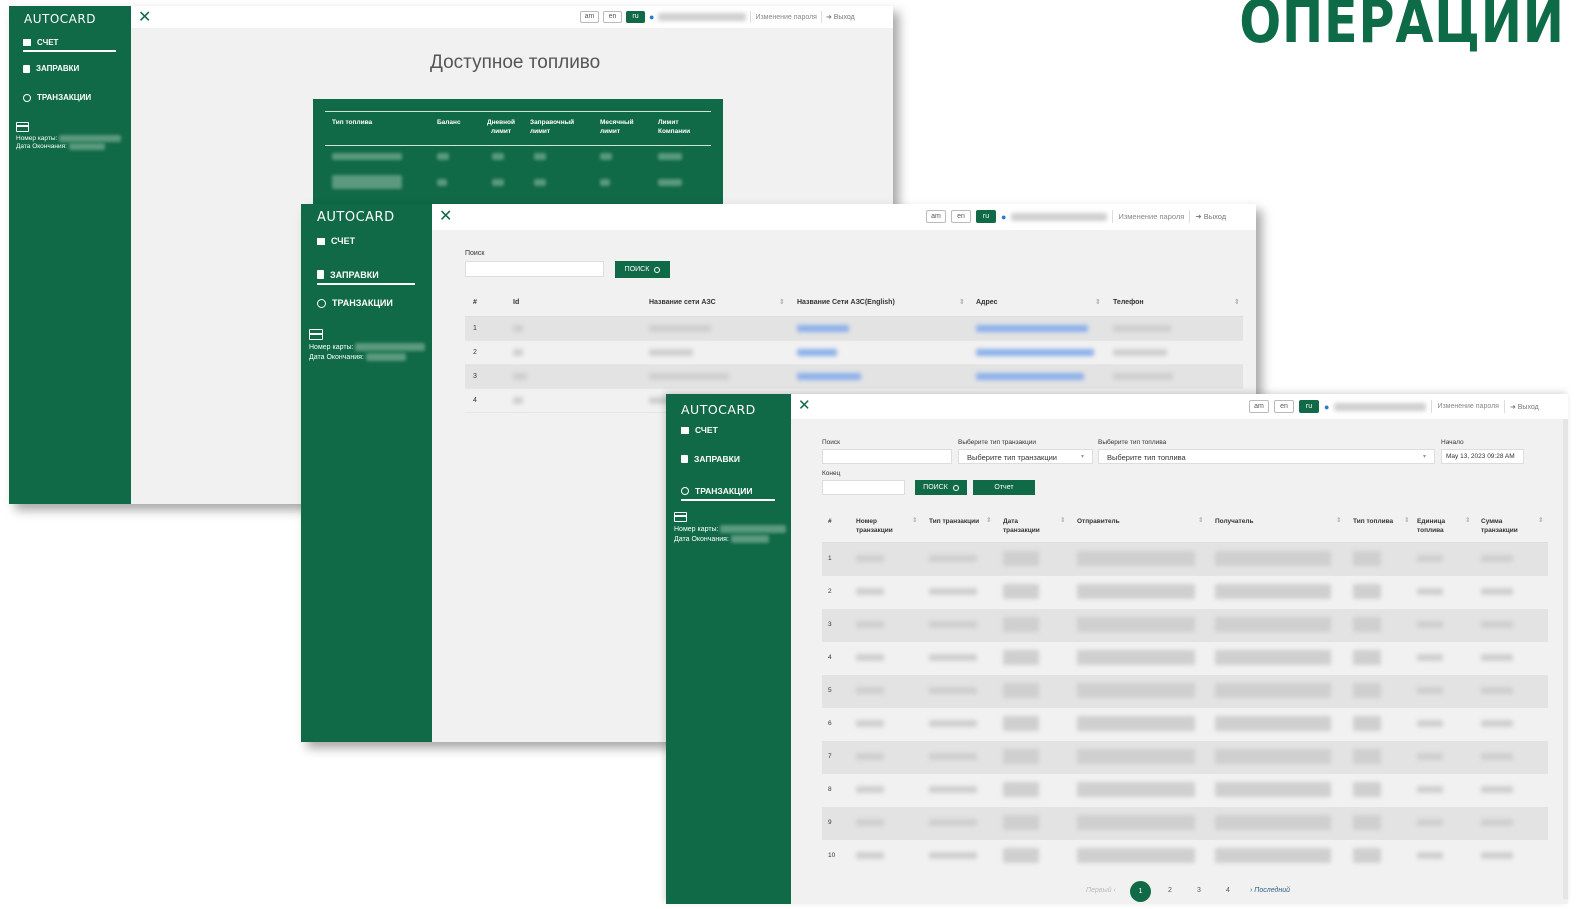  Describe the element at coordinates (1025, 456) in the screenshot. I see `tx-type-select: Выберите тип транзакции ▾` at that location.